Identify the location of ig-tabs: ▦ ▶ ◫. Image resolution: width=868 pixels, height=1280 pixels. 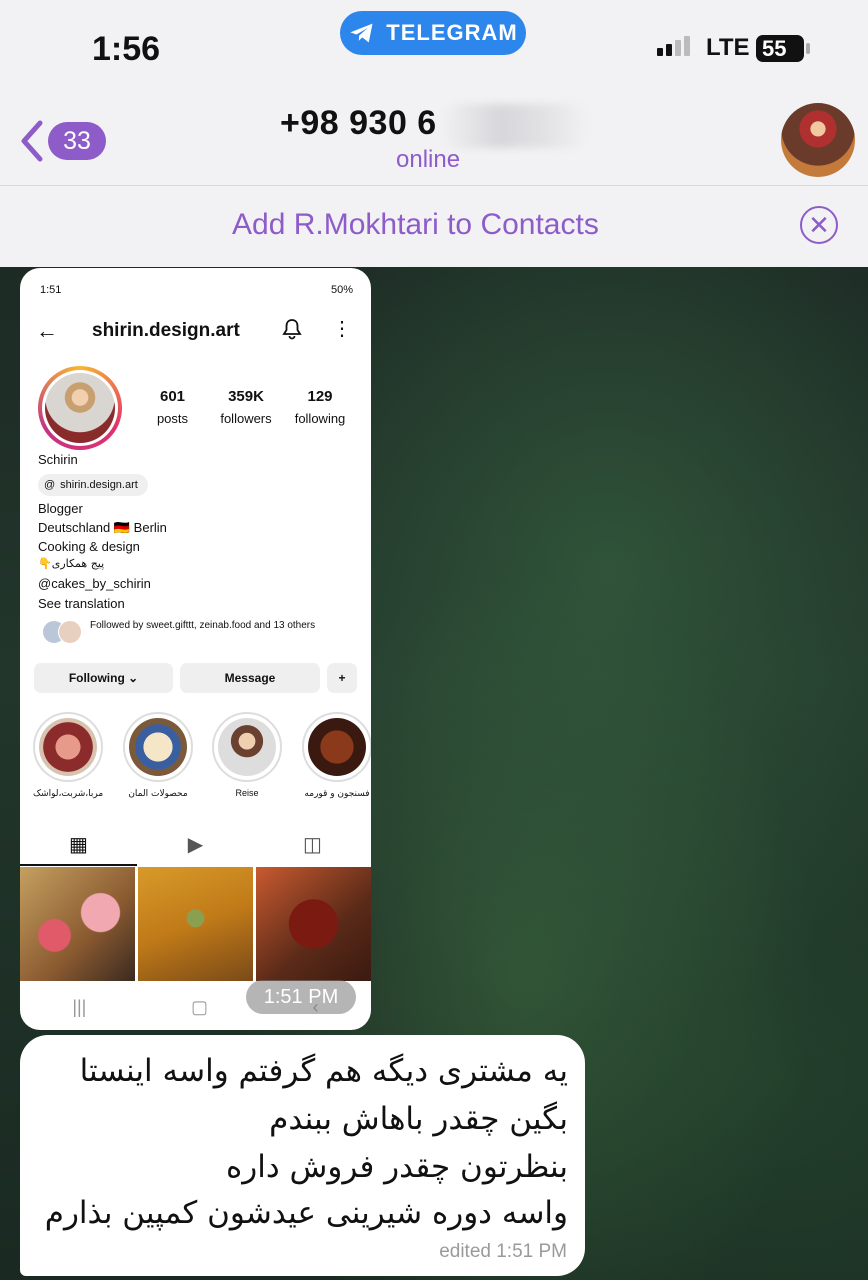
(195, 846).